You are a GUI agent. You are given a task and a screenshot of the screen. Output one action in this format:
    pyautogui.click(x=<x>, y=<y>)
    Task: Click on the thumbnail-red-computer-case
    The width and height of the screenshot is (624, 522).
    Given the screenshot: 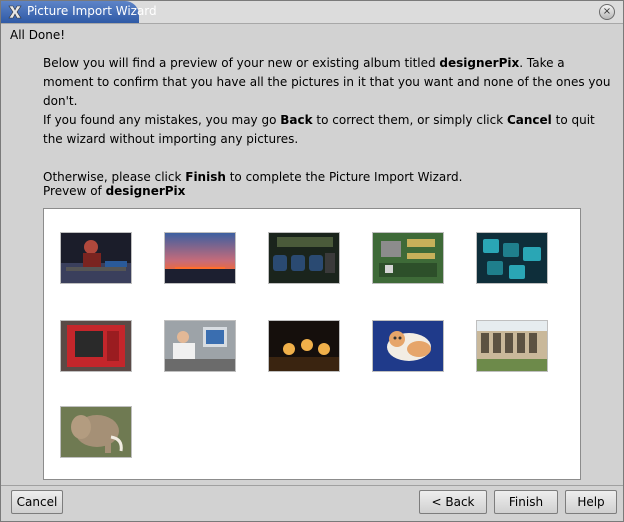 What is the action you would take?
    pyautogui.click(x=96, y=346)
    